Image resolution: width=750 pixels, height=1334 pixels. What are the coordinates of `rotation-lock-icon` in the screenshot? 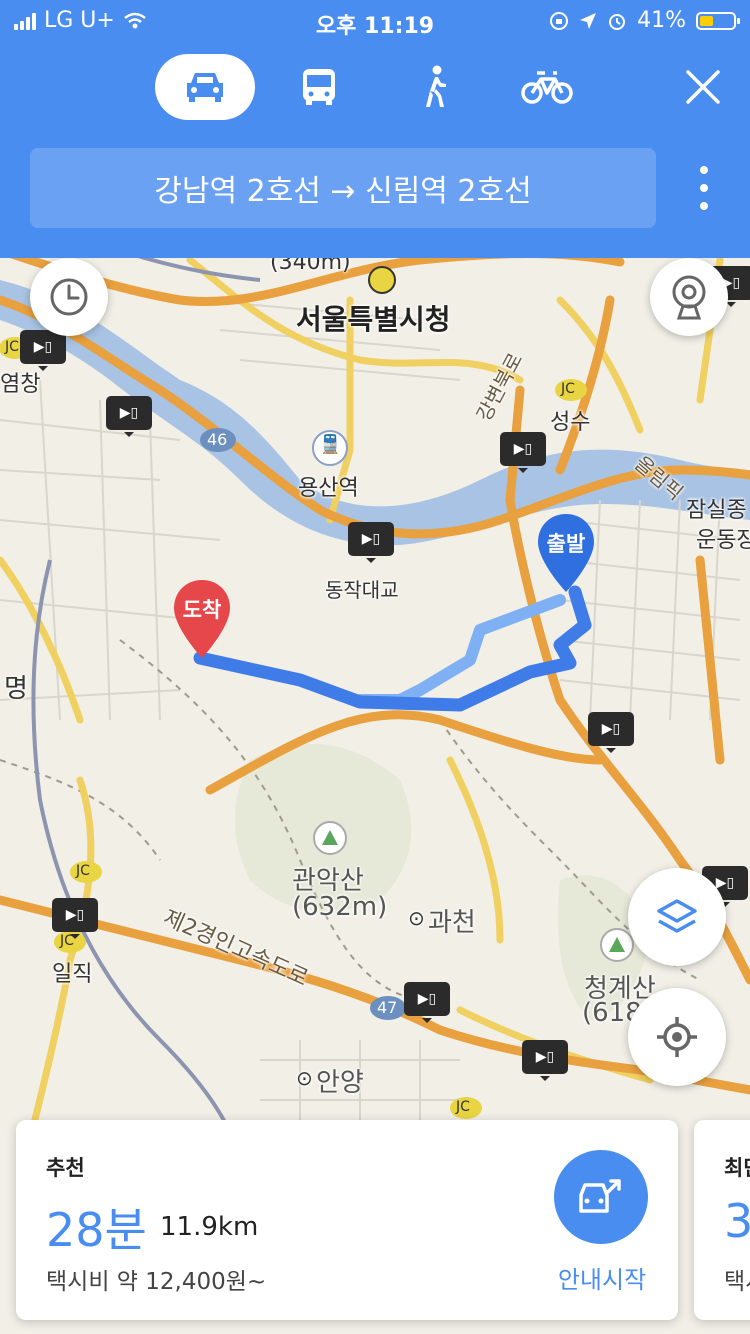 It's located at (559, 20).